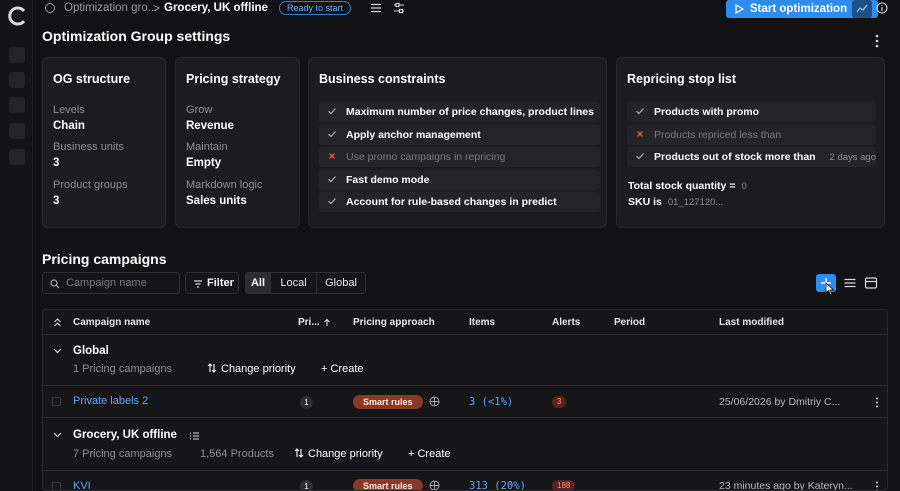  I want to click on app-logo-icon, so click(18, 16).